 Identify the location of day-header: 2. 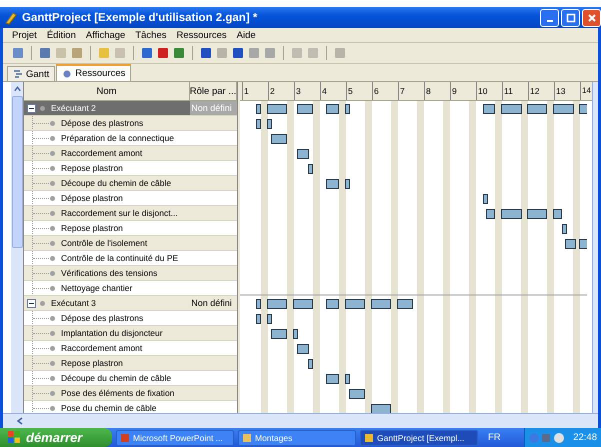
(281, 91).